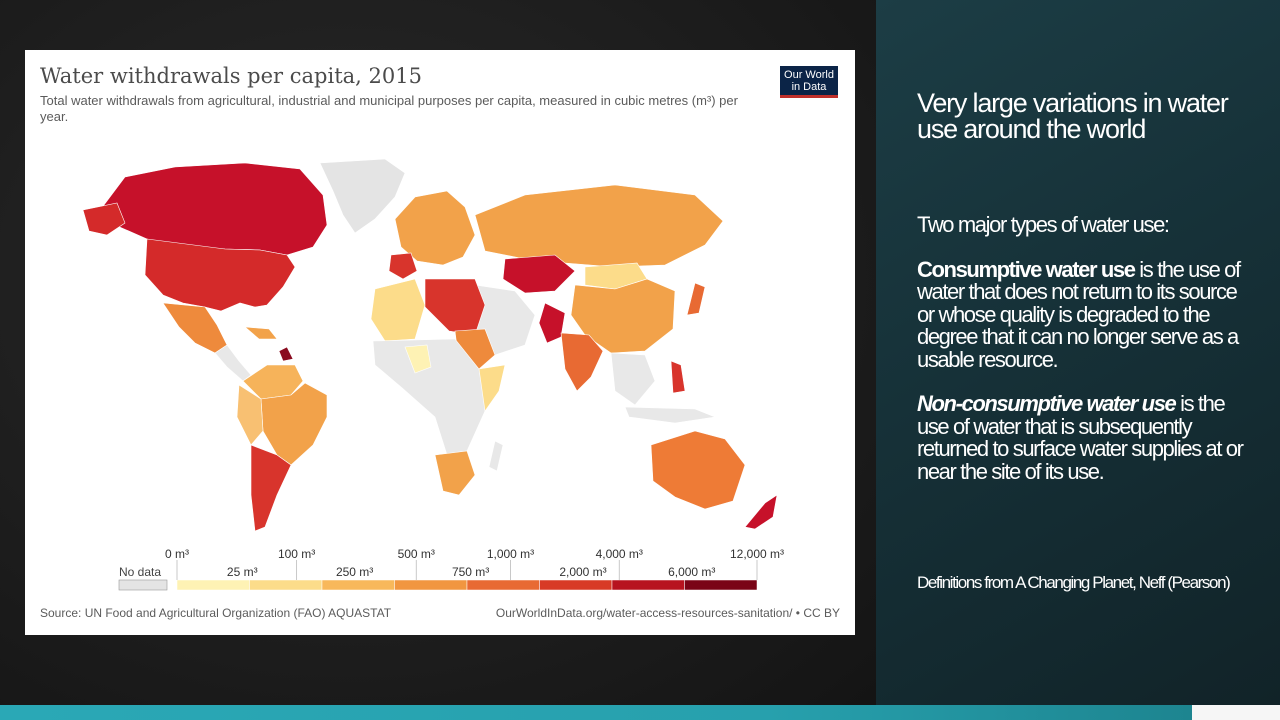 The width and height of the screenshot is (1280, 720). What do you see at coordinates (233, 363) in the screenshot?
I see `region-central-america` at bounding box center [233, 363].